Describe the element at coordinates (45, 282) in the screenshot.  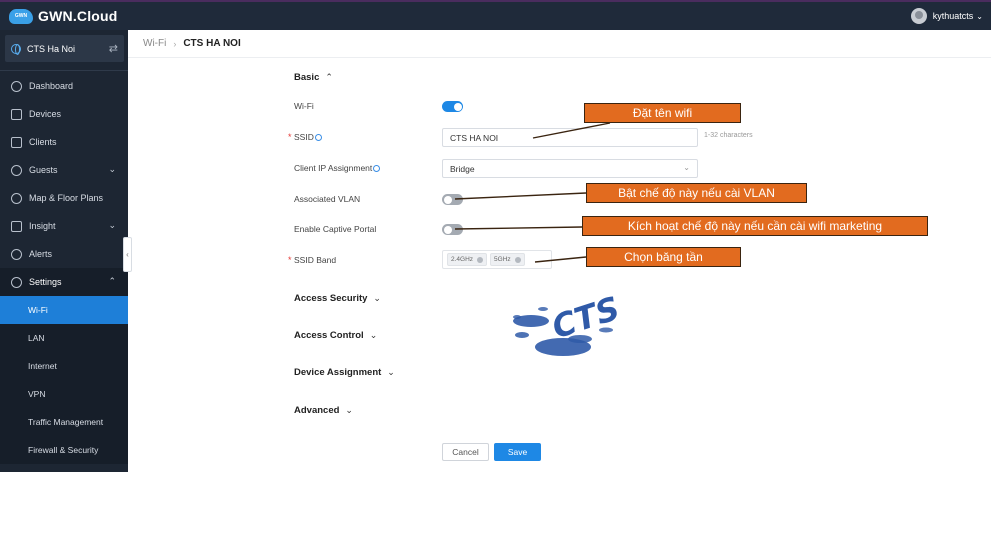
I see `sidebar-item-label: Settings` at that location.